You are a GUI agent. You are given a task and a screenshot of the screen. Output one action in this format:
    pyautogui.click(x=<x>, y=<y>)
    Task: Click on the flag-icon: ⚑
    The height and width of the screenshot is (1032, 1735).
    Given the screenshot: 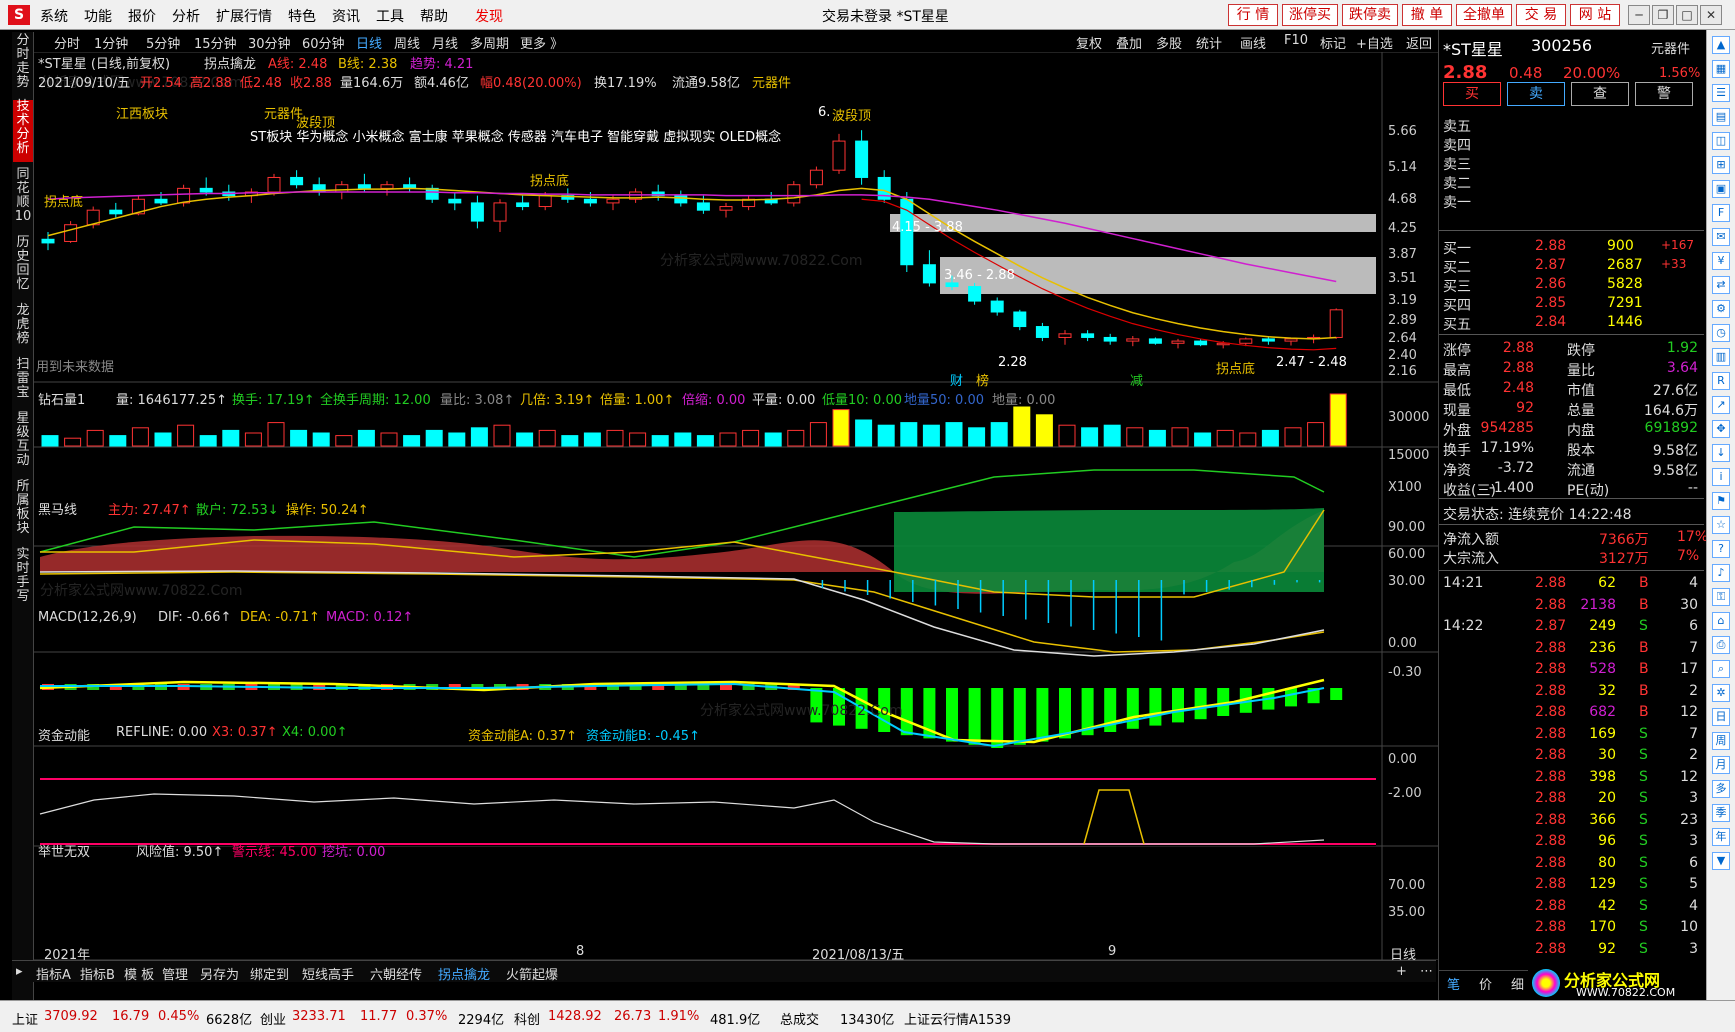 What is the action you would take?
    pyautogui.click(x=1721, y=501)
    